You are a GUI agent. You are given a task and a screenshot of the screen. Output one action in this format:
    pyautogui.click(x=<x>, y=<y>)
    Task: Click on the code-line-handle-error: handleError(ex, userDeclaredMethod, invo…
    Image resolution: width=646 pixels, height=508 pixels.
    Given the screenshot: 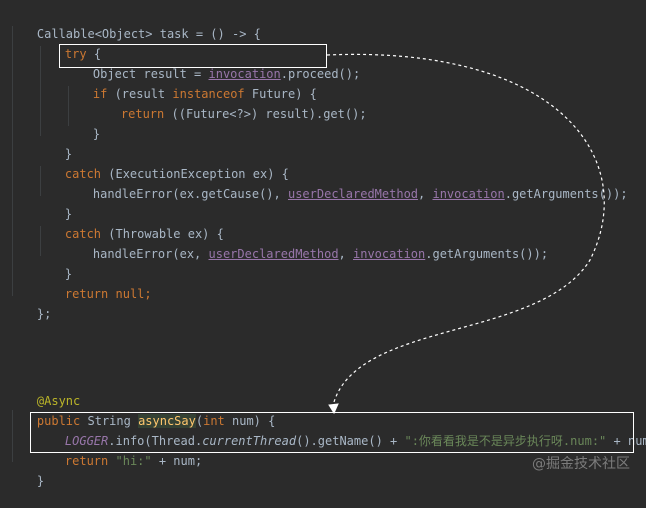 What is the action you would take?
    pyautogui.click(x=306, y=244)
    